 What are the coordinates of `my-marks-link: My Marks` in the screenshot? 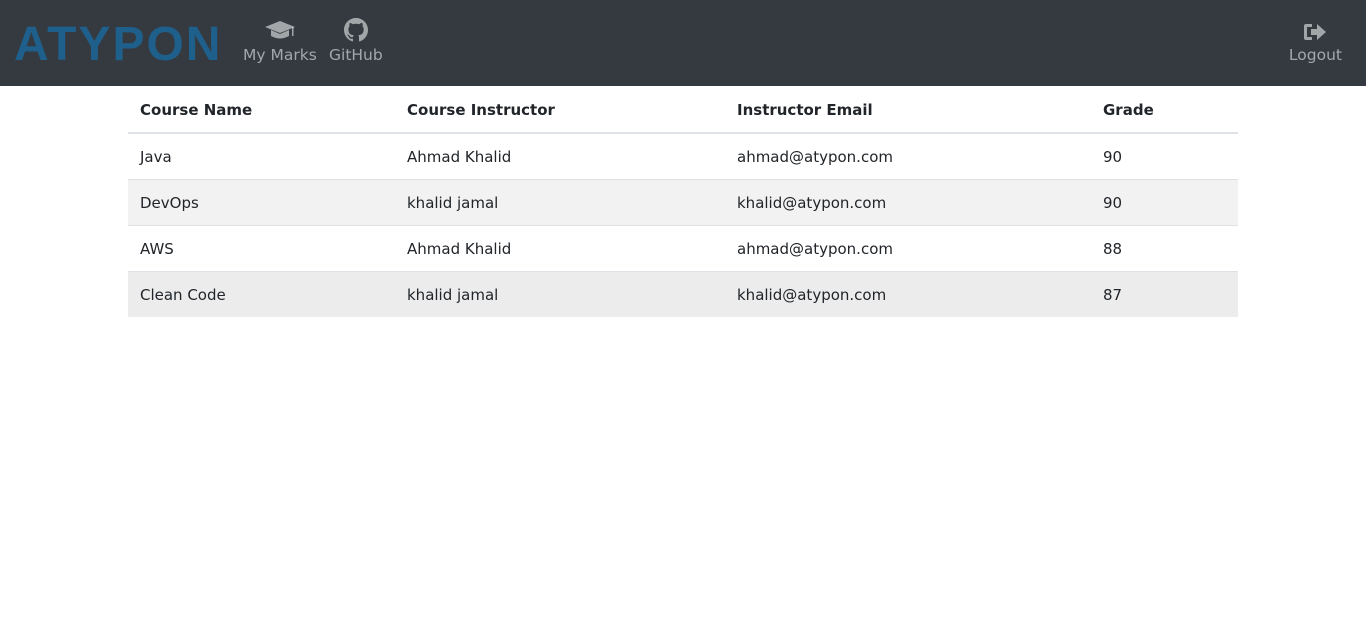 It's located at (280, 40).